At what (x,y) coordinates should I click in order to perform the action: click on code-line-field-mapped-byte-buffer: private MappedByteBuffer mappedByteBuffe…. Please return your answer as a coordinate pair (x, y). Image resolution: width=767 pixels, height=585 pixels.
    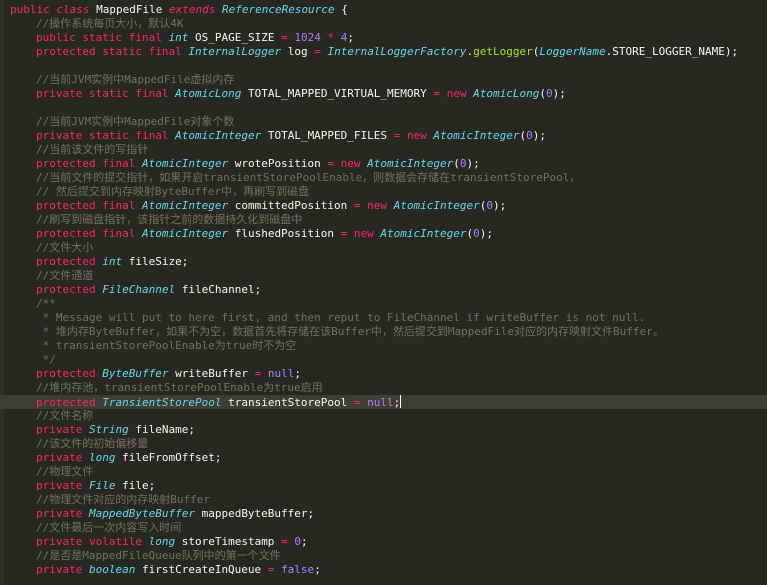
    Looking at the image, I should click on (383, 514).